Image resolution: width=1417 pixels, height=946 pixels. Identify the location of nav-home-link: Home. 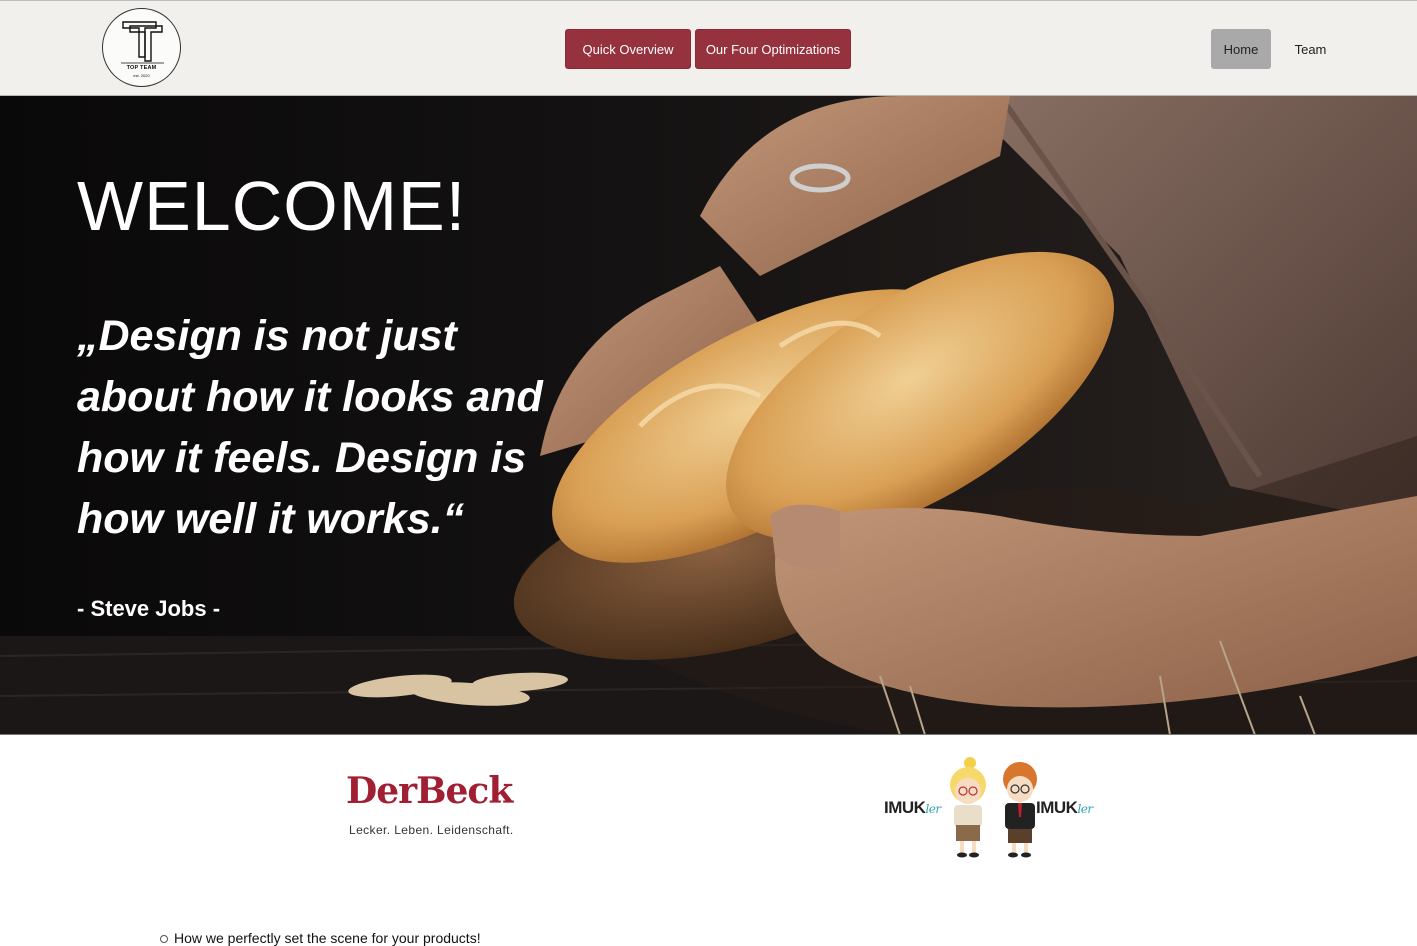
(1241, 49).